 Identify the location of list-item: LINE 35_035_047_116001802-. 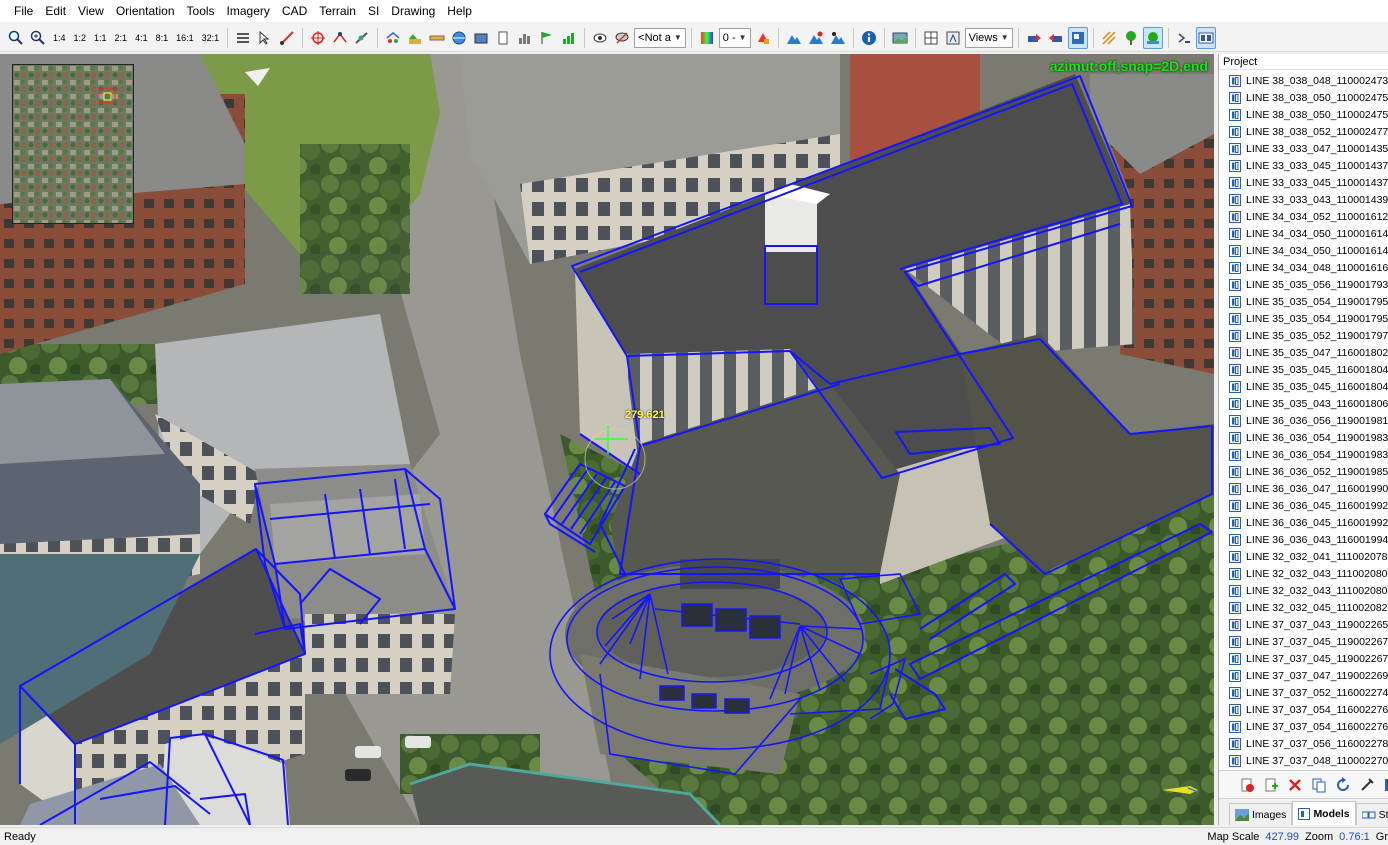
(1303, 352).